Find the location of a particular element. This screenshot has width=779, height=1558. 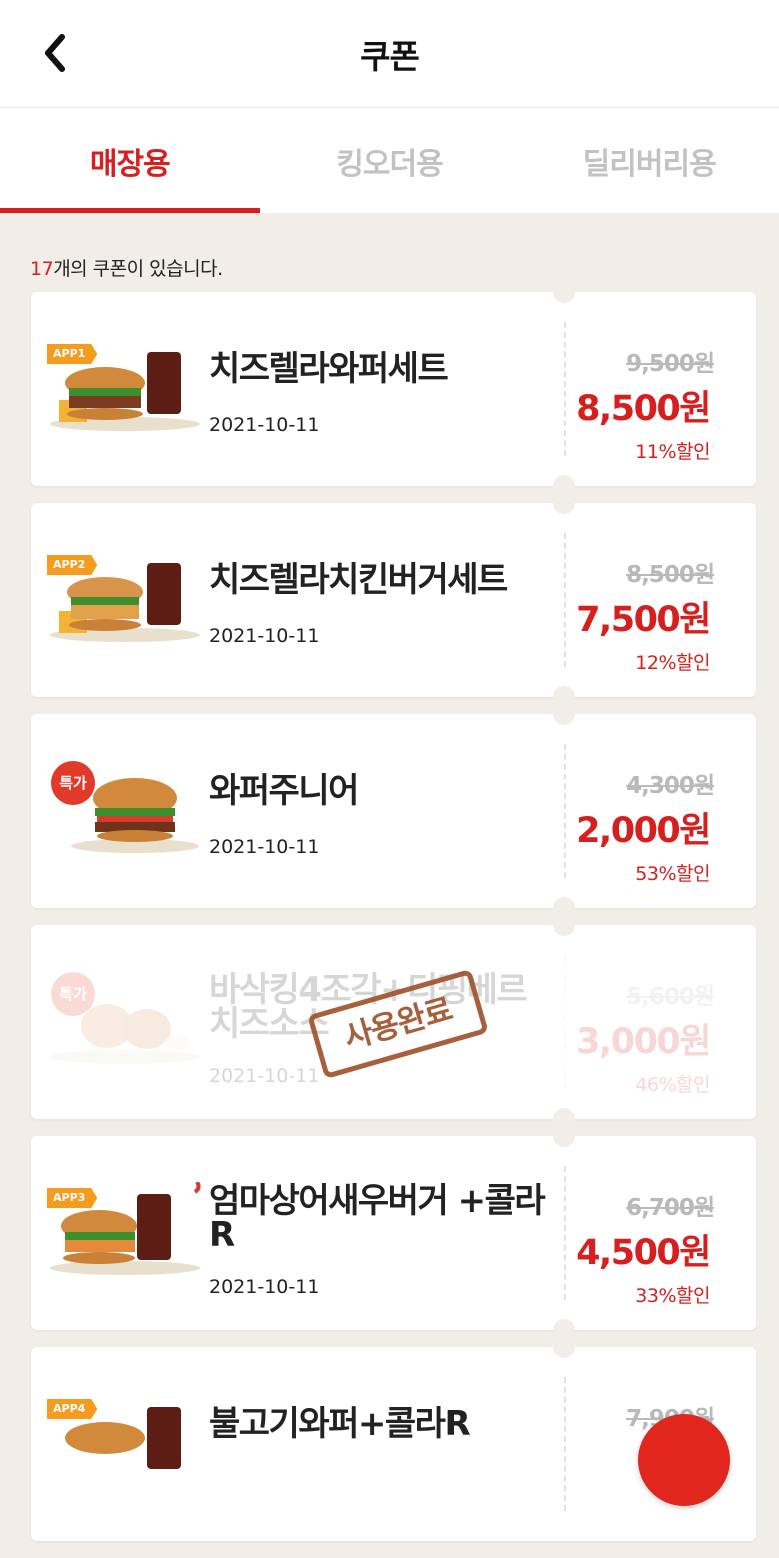

app-badge: APP3 is located at coordinates (72, 1198).